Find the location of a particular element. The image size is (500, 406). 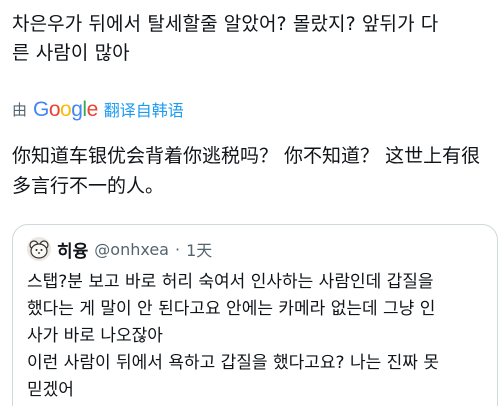

translated-text: 你知道车银优会背着你逃税吗？ 你不知道？ 这世上有很 多言行不一的人。 is located at coordinates (246, 171).